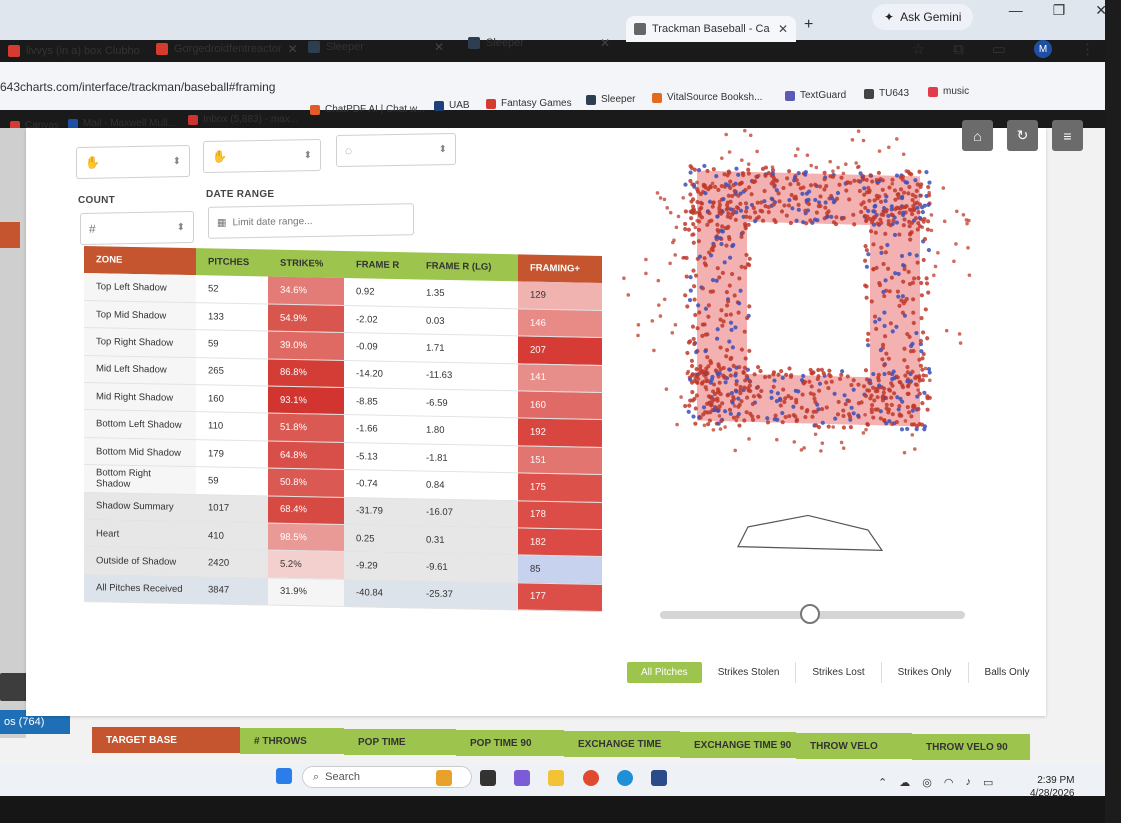 This screenshot has width=1121, height=823. I want to click on filter-balls-only: Balls Only, so click(1007, 672).